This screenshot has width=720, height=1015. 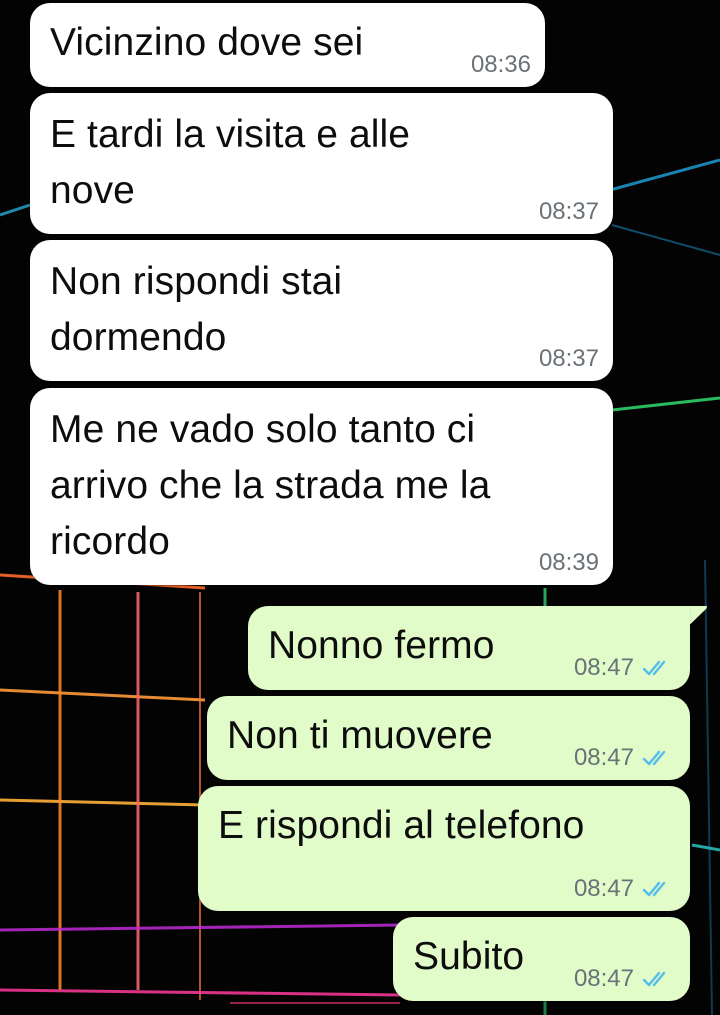 I want to click on message-text: Vicinzino dove sei, so click(x=207, y=42).